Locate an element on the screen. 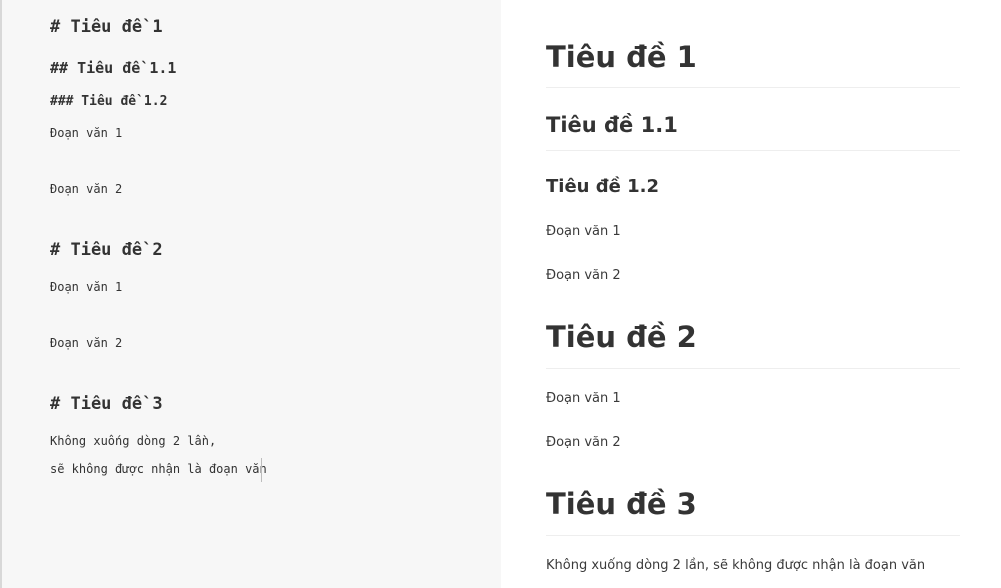  editor-line-paragraph: Không xuống dòng 2 lần, is located at coordinates (133, 441).